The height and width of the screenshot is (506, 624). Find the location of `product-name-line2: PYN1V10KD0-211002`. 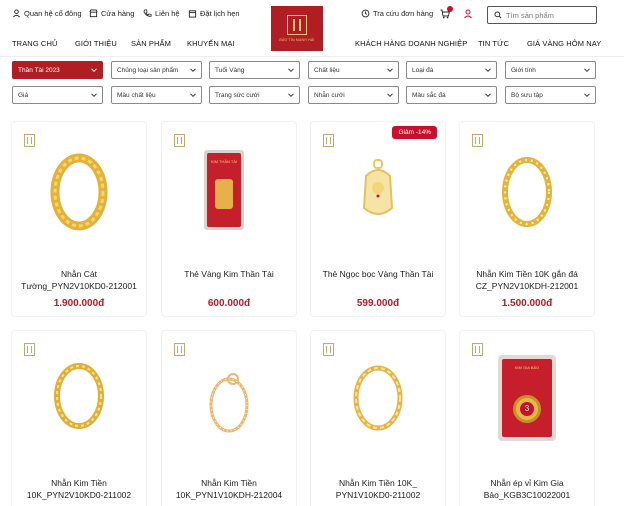

product-name-line2: PYN1V10KD0-211002 is located at coordinates (378, 495).